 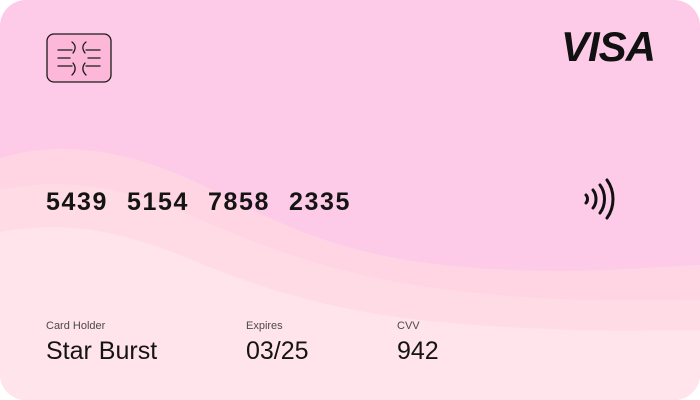 What do you see at coordinates (198, 202) in the screenshot?
I see `card-number: 5439 5154 7858 2335` at bounding box center [198, 202].